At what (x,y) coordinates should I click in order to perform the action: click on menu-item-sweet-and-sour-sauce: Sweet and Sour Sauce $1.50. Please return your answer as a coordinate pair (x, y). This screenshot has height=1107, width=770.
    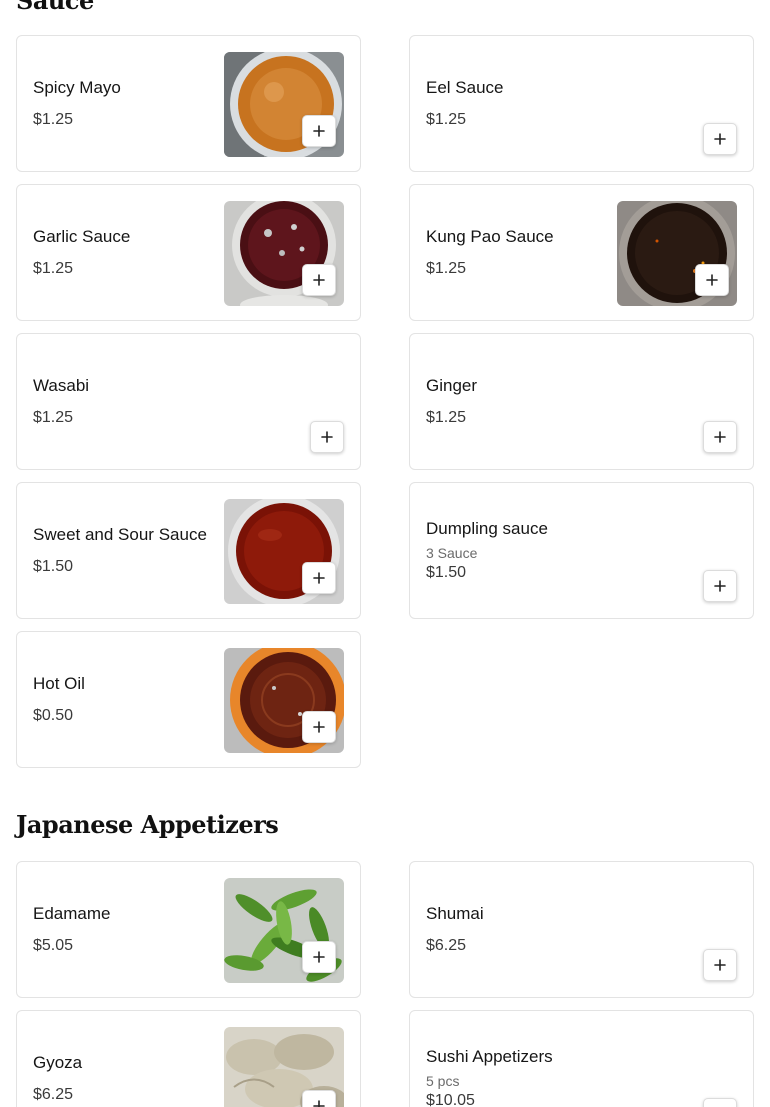
    Looking at the image, I should click on (188, 550).